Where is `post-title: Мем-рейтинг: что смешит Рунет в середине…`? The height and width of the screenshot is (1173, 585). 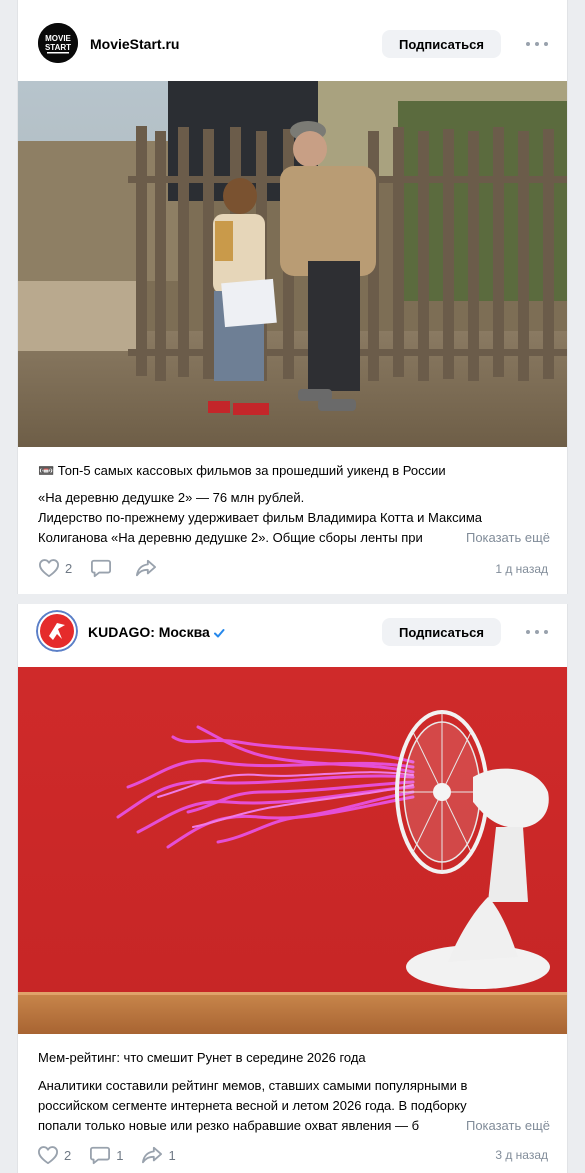
post-title: Мем-рейтинг: что смешит Рунет в середине… is located at coordinates (202, 1057).